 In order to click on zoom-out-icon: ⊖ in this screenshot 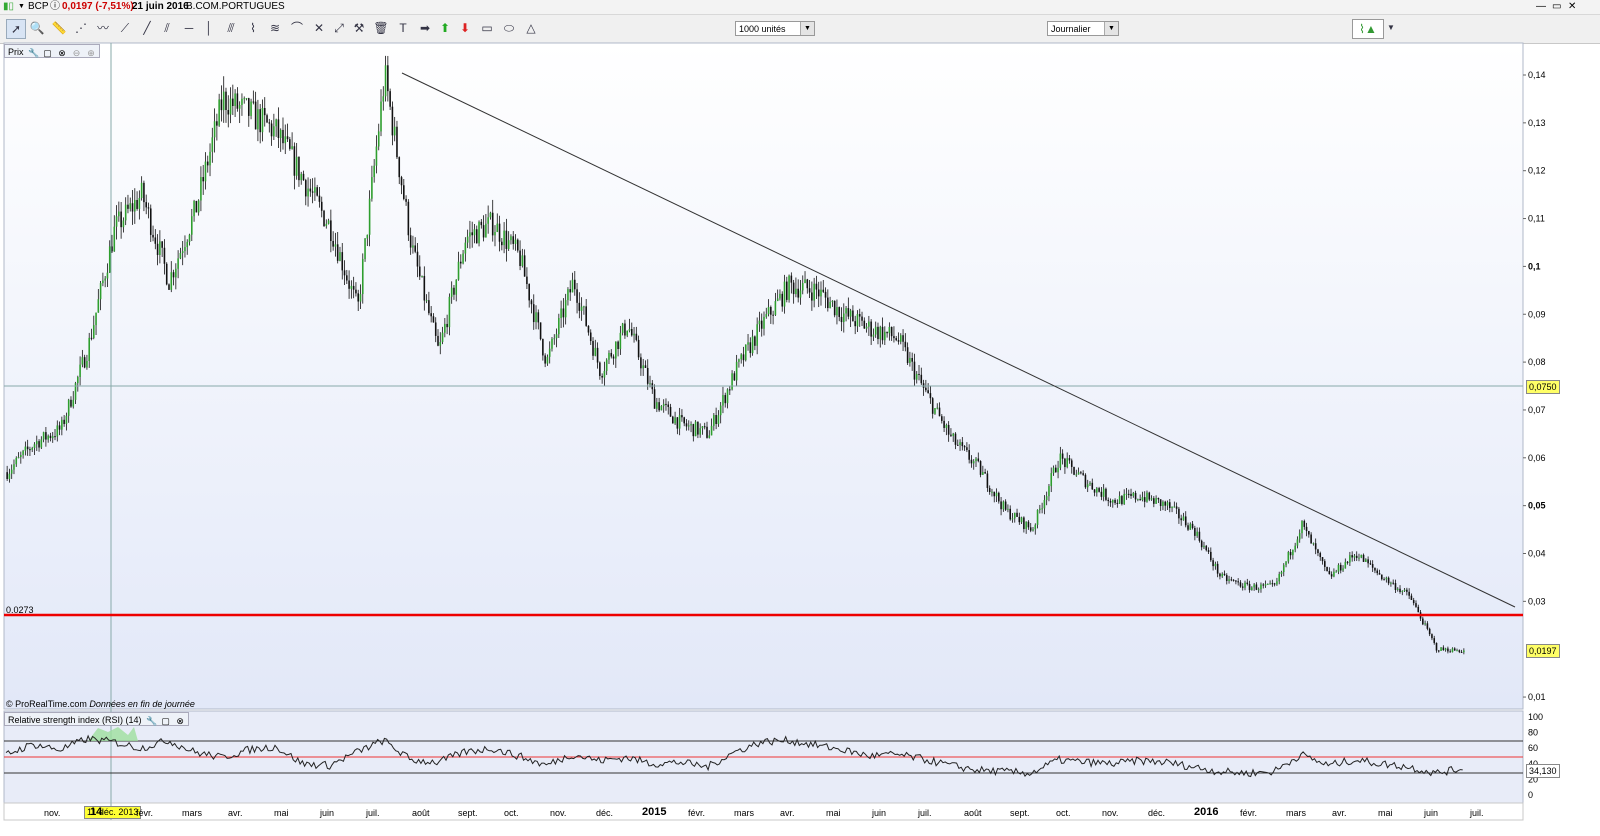, I will do `click(77, 53)`.